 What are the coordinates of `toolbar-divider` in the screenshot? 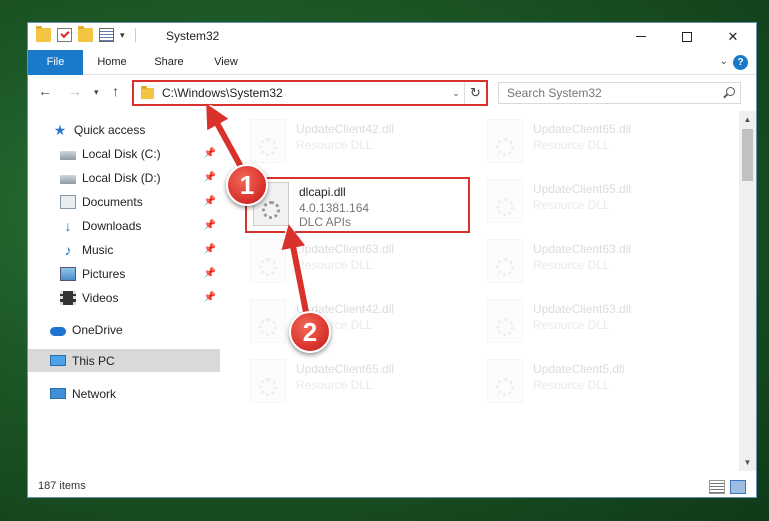 It's located at (135, 35).